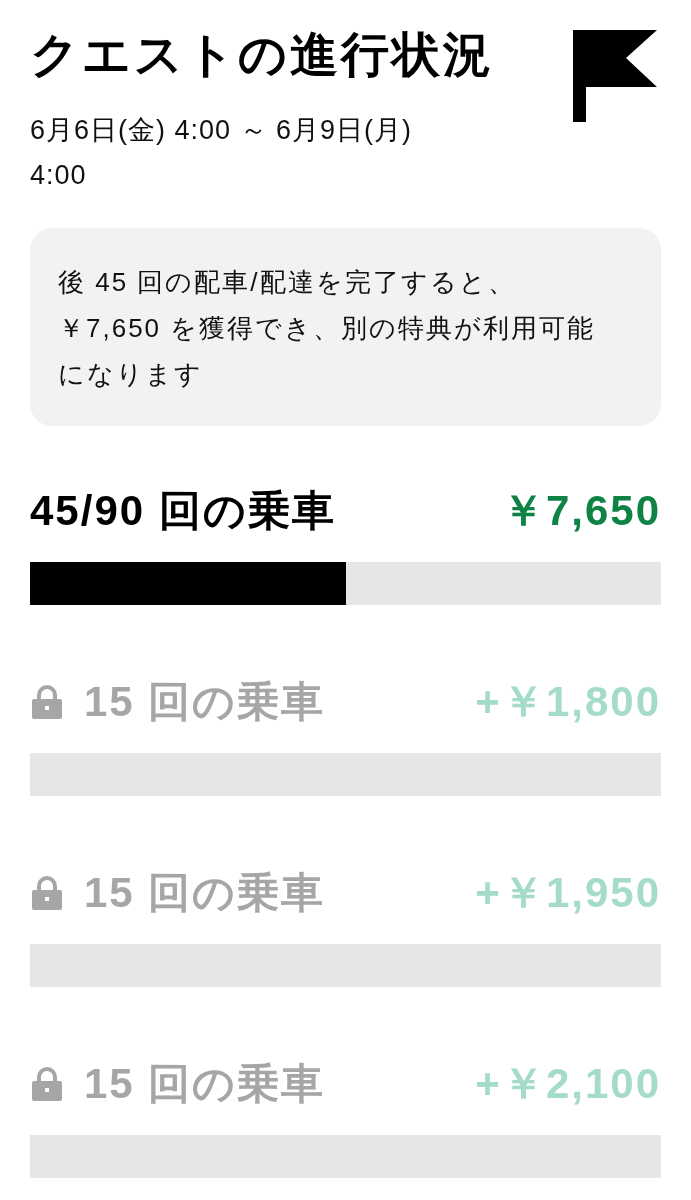  I want to click on reward-amount: +￥1,800, so click(568, 702).